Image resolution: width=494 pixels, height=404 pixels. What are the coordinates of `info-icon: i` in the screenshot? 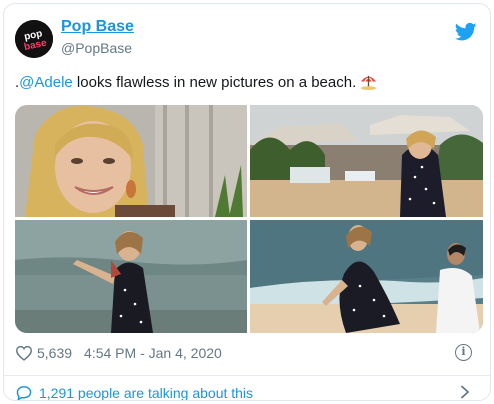 It's located at (463, 352).